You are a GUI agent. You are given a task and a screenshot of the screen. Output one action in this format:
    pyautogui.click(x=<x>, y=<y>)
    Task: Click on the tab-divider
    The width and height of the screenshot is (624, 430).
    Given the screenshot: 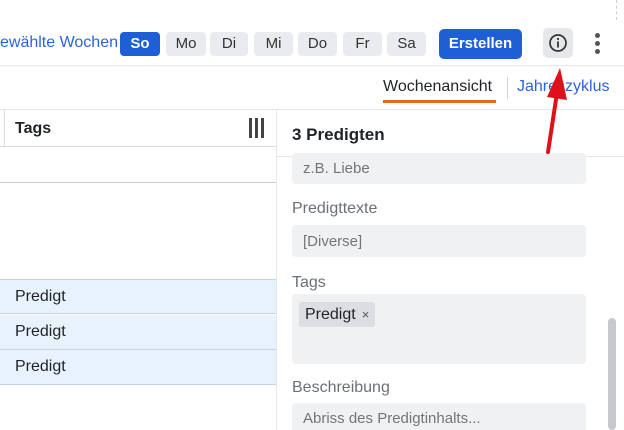 What is the action you would take?
    pyautogui.click(x=507, y=88)
    